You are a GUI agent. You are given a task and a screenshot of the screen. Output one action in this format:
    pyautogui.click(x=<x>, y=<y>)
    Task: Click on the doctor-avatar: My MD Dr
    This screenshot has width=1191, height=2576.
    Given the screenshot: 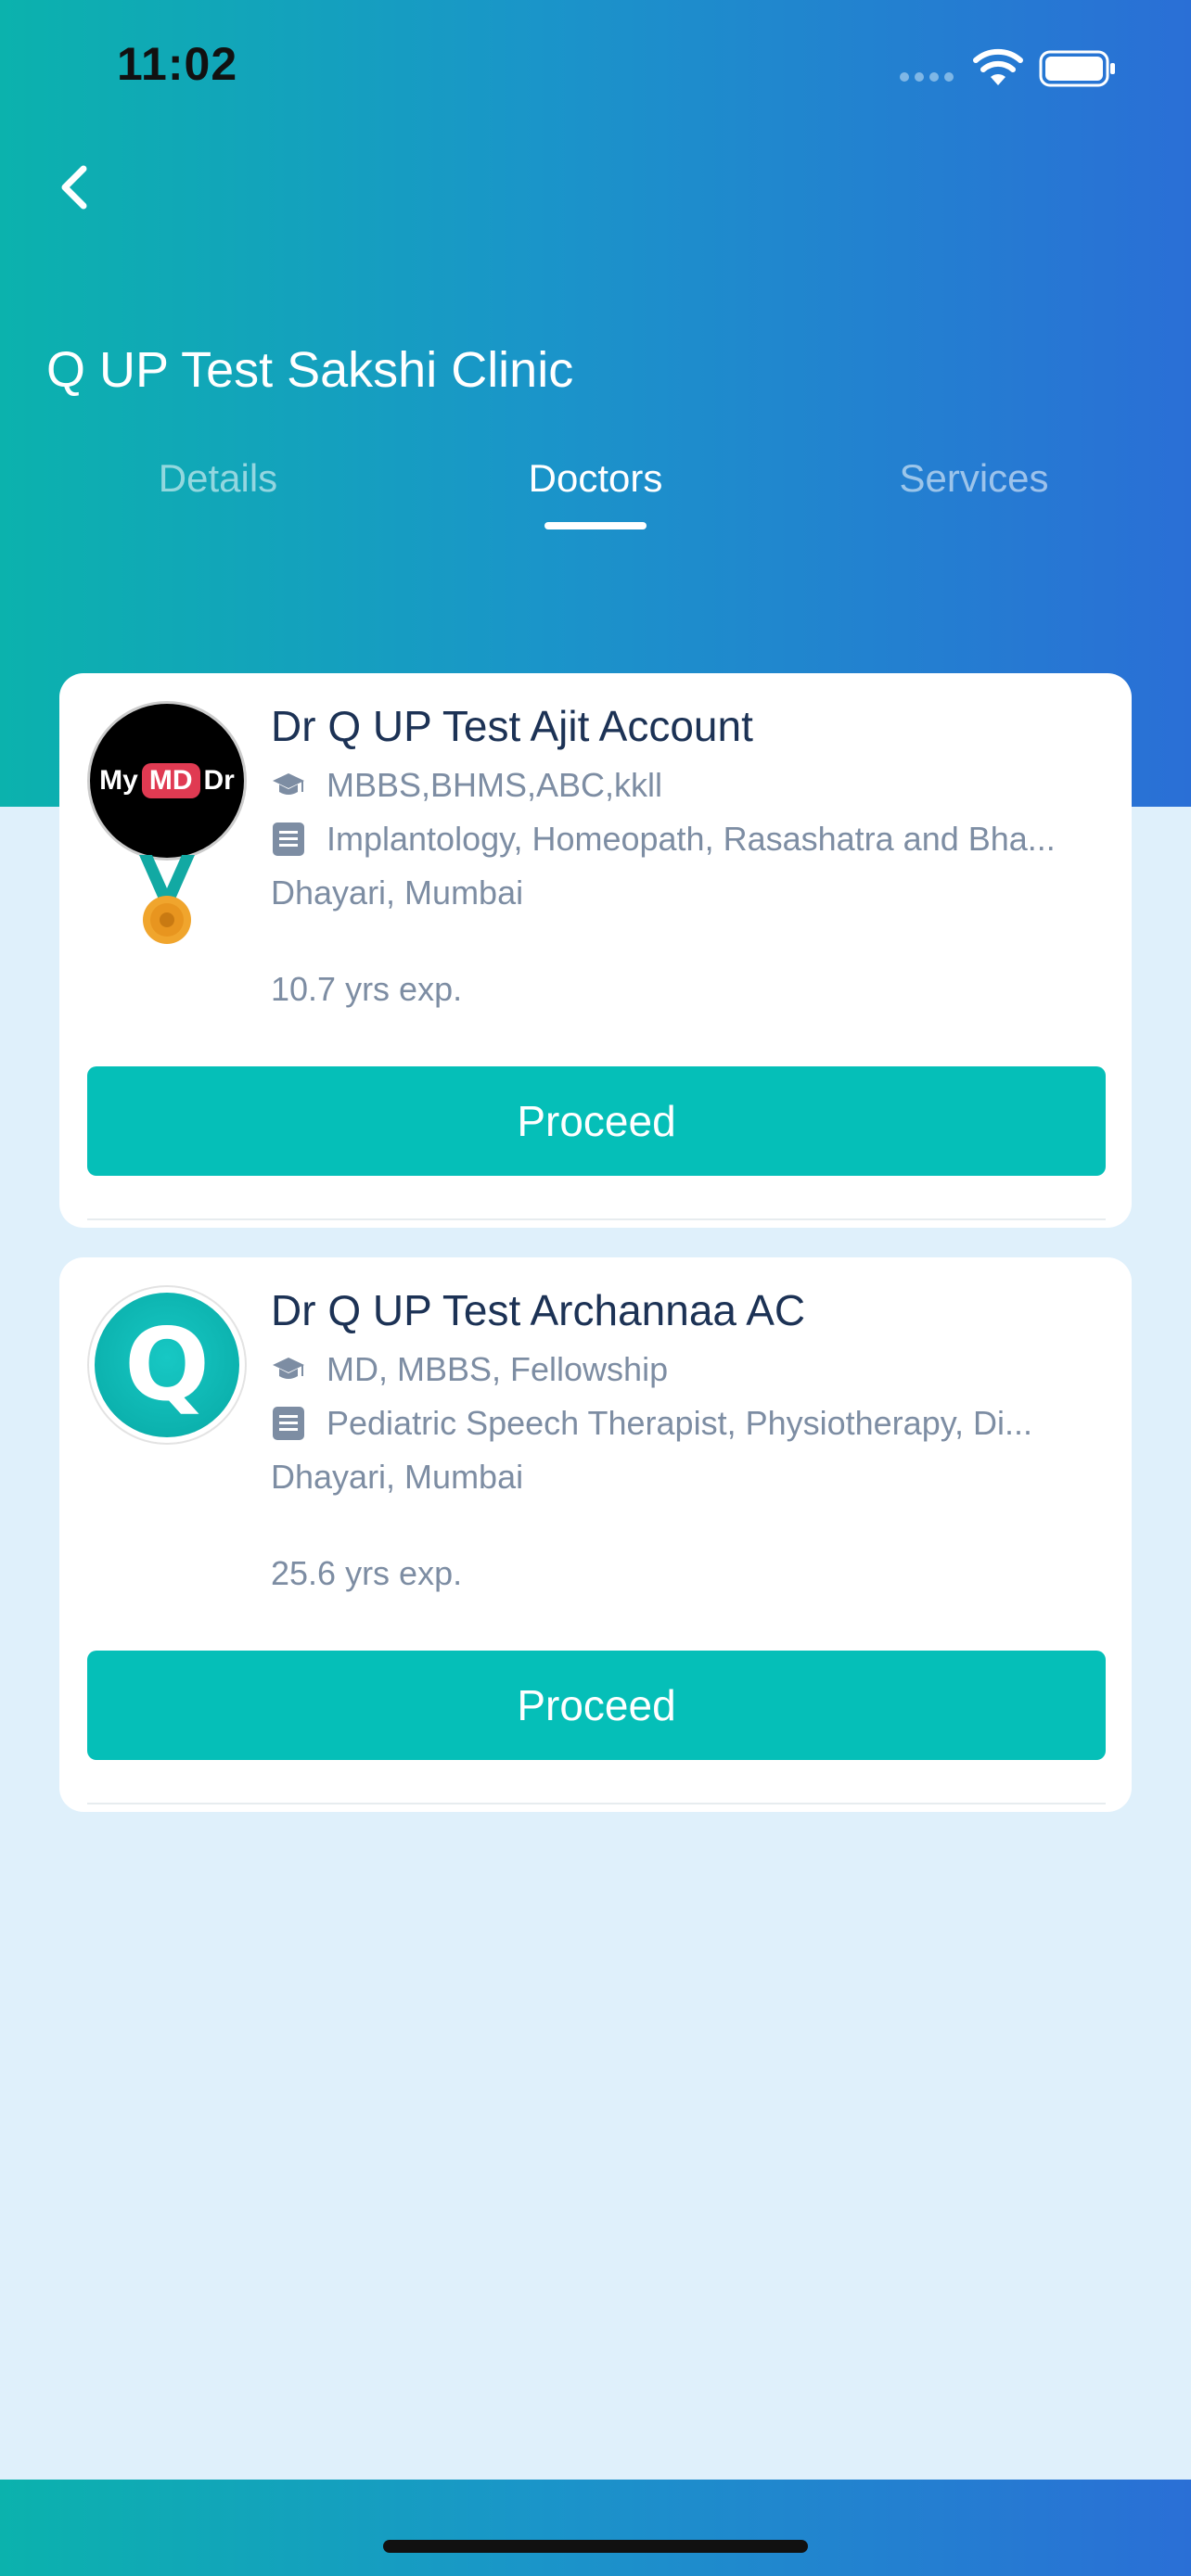 What is the action you would take?
    pyautogui.click(x=167, y=781)
    